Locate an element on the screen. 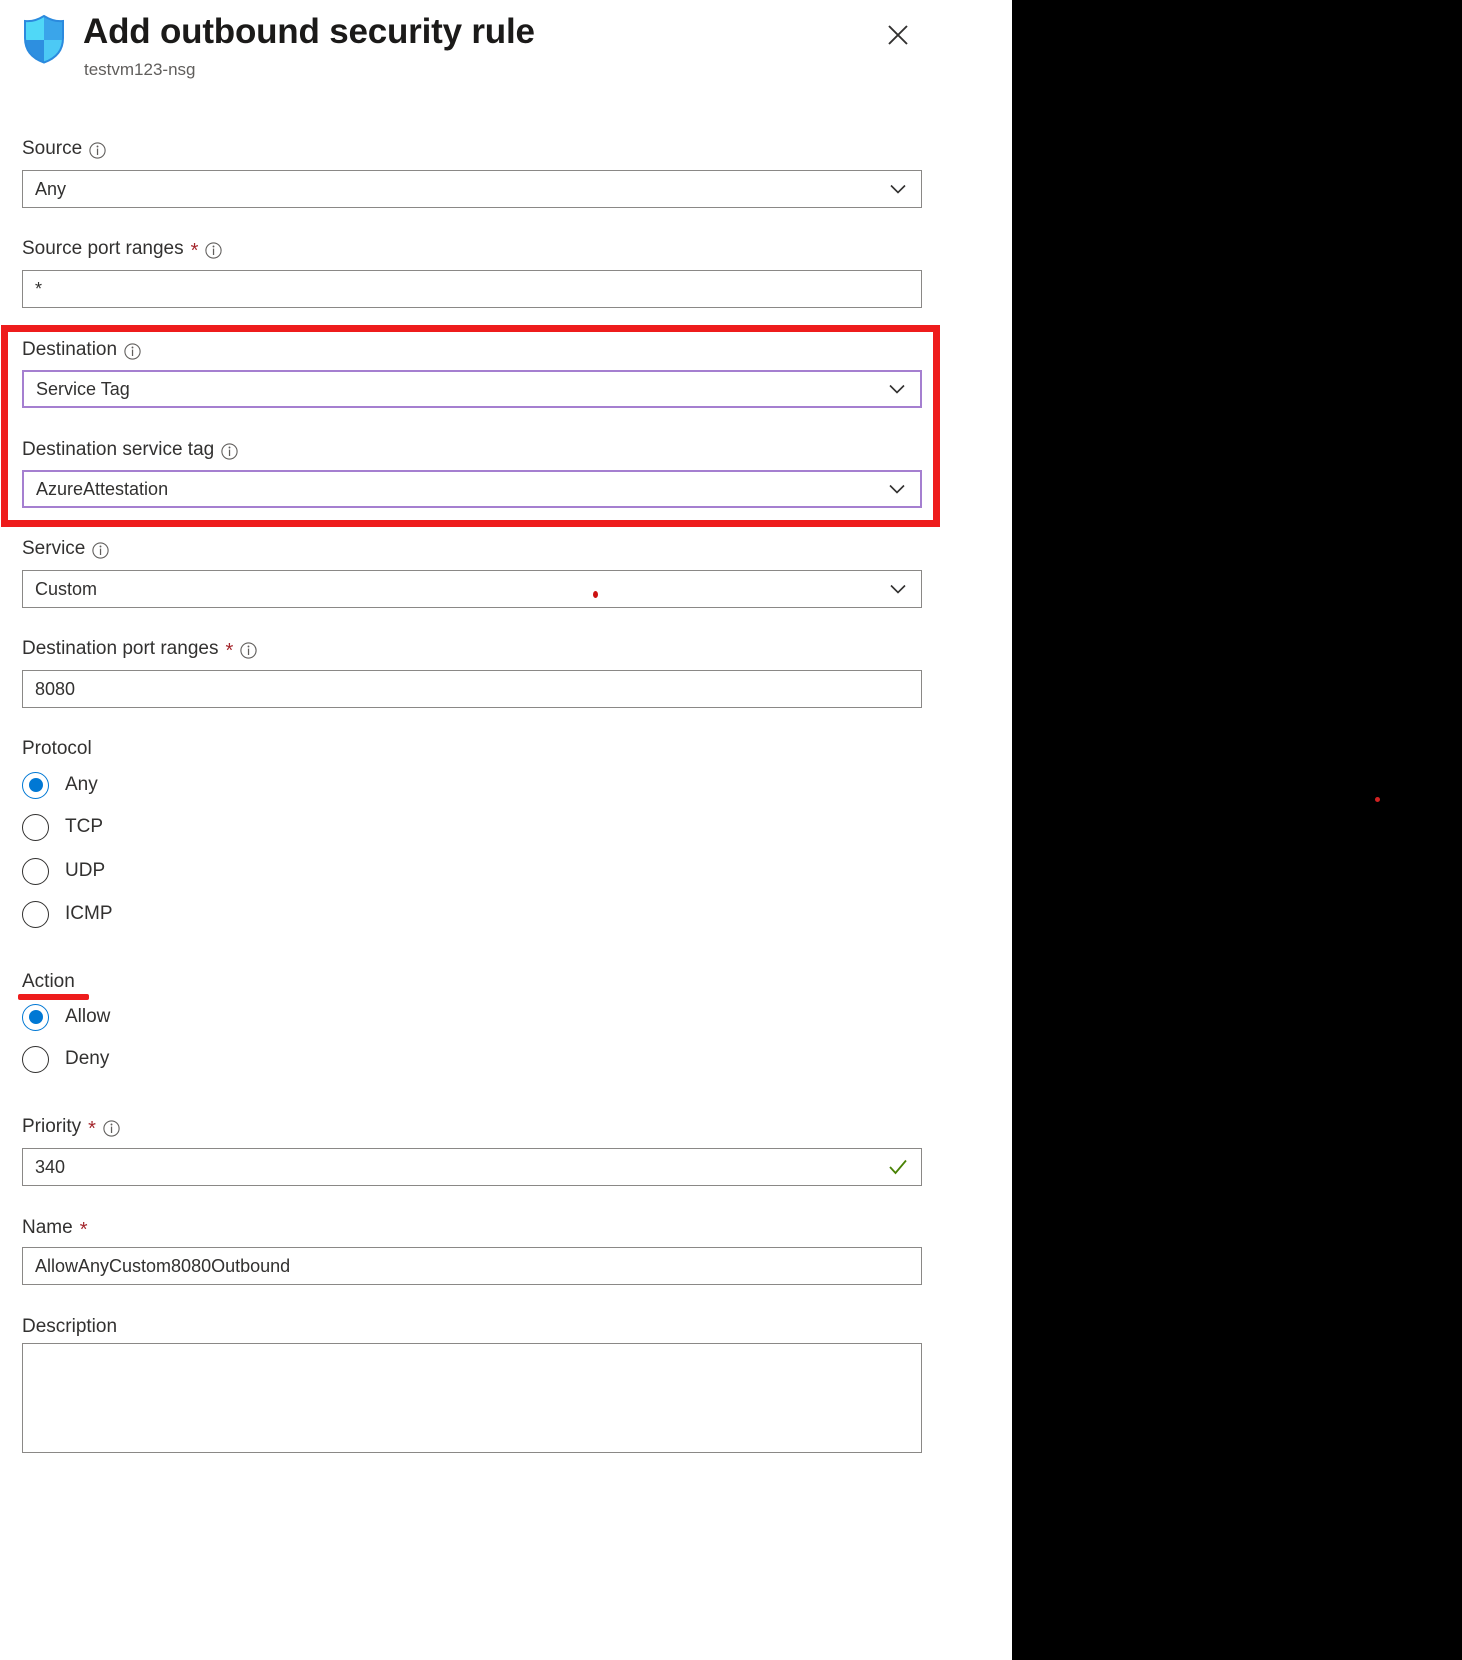  destination-label-text: Destination is located at coordinates (70, 349).